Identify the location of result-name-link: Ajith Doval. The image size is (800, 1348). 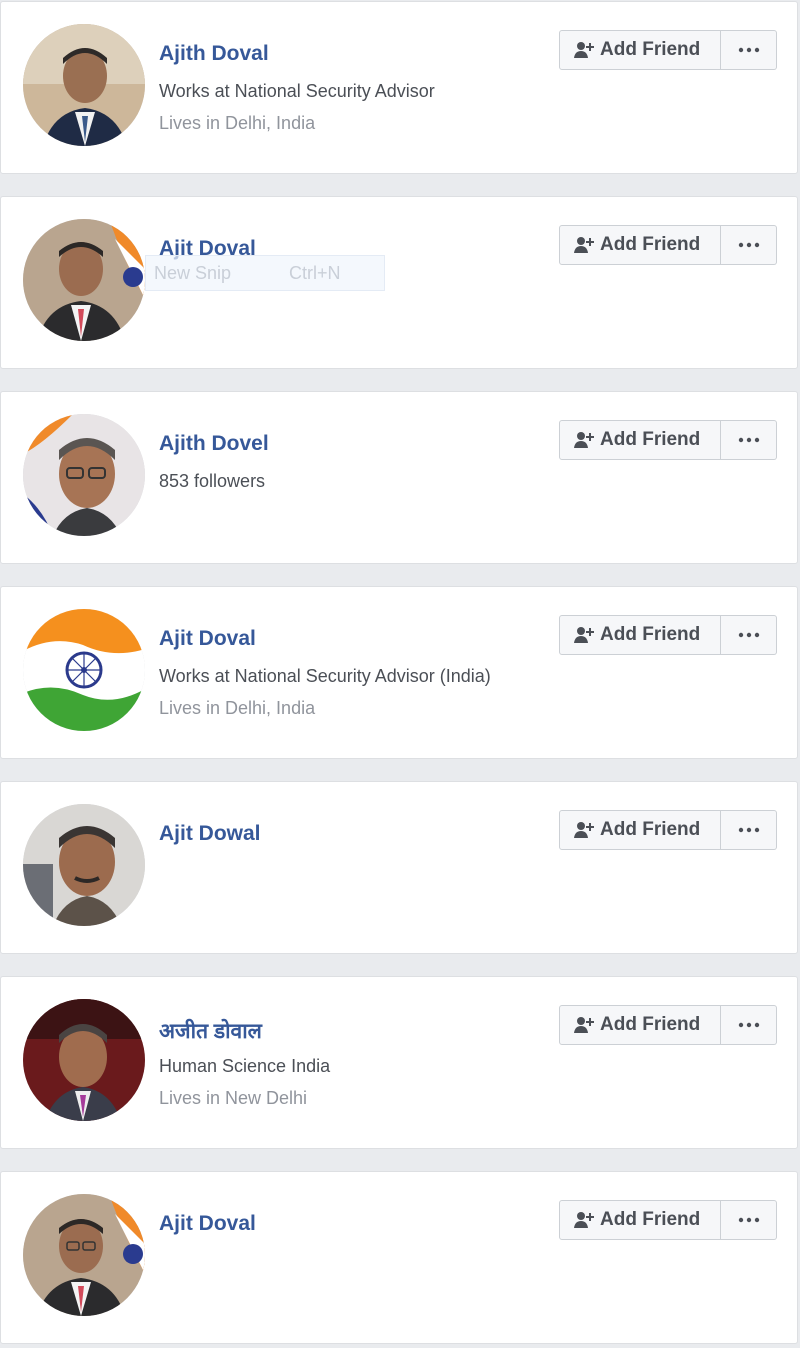
(214, 54).